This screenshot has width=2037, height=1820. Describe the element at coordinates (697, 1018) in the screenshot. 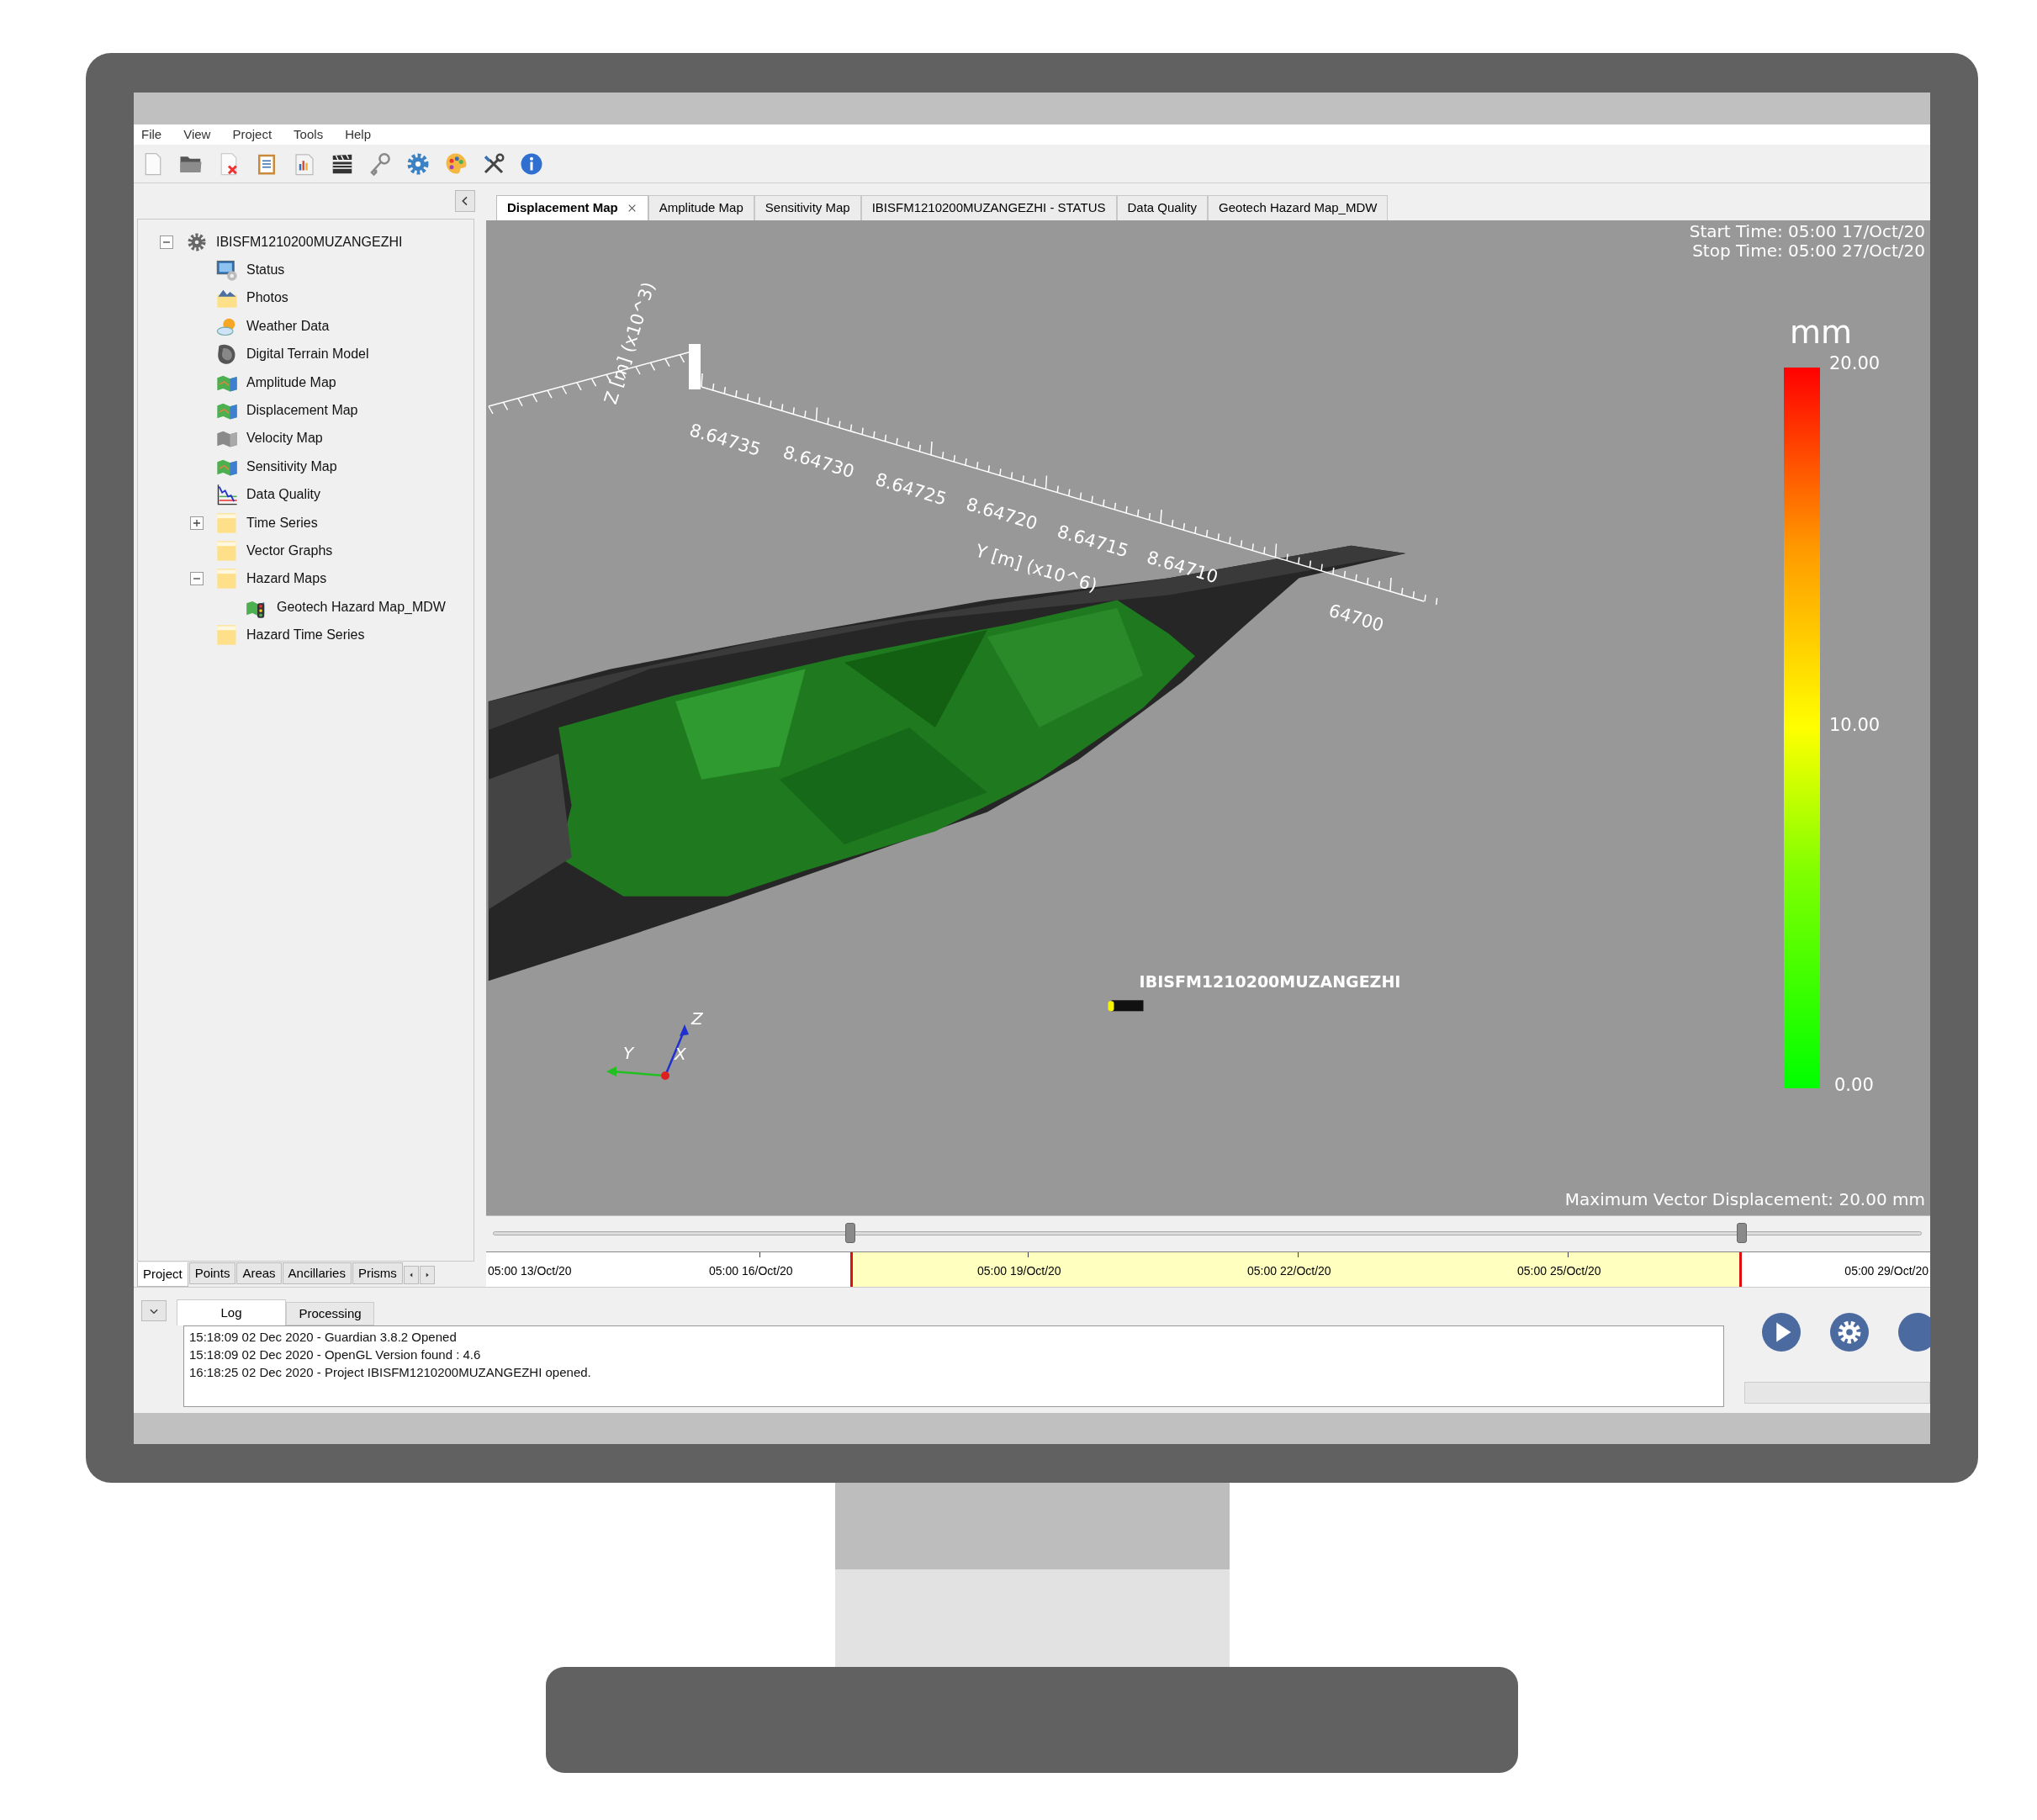

I see `axis-letter: Z` at that location.